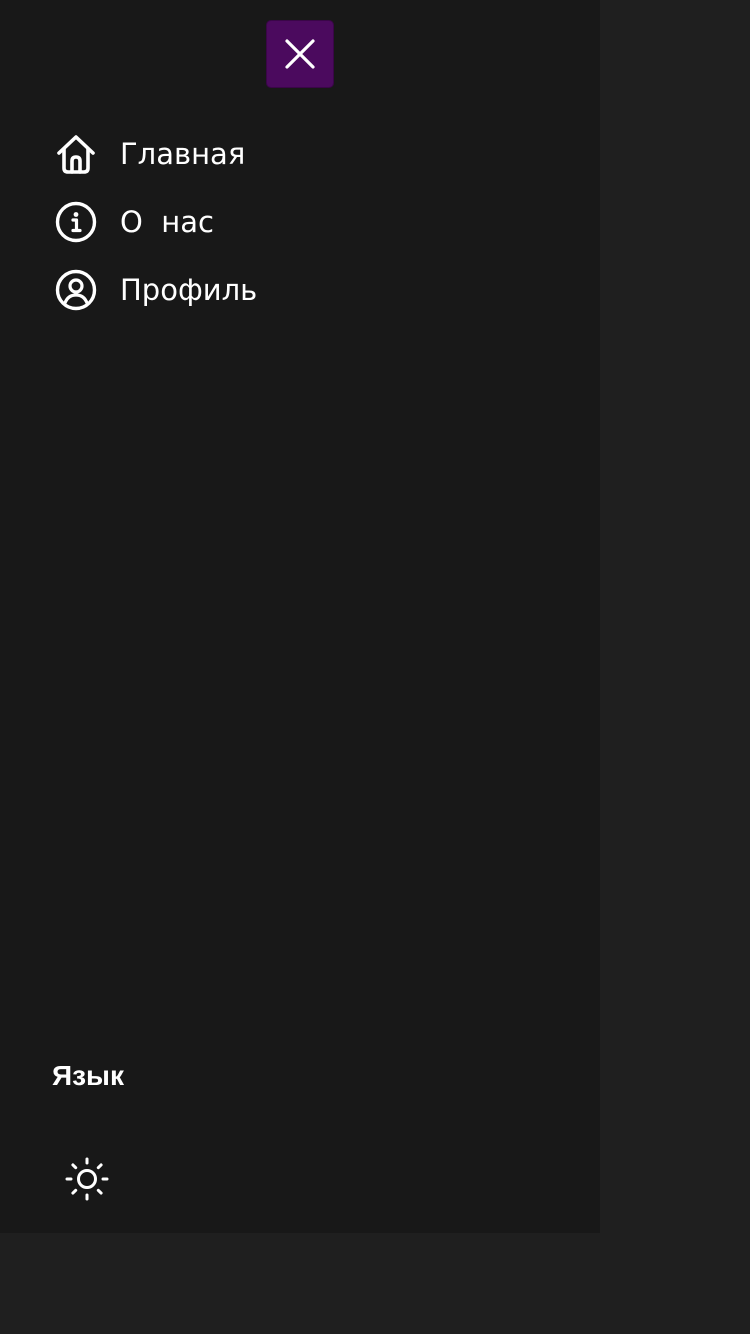 The image size is (750, 1334). Describe the element at coordinates (183, 154) in the screenshot. I see `nav-item-label: Главная` at that location.